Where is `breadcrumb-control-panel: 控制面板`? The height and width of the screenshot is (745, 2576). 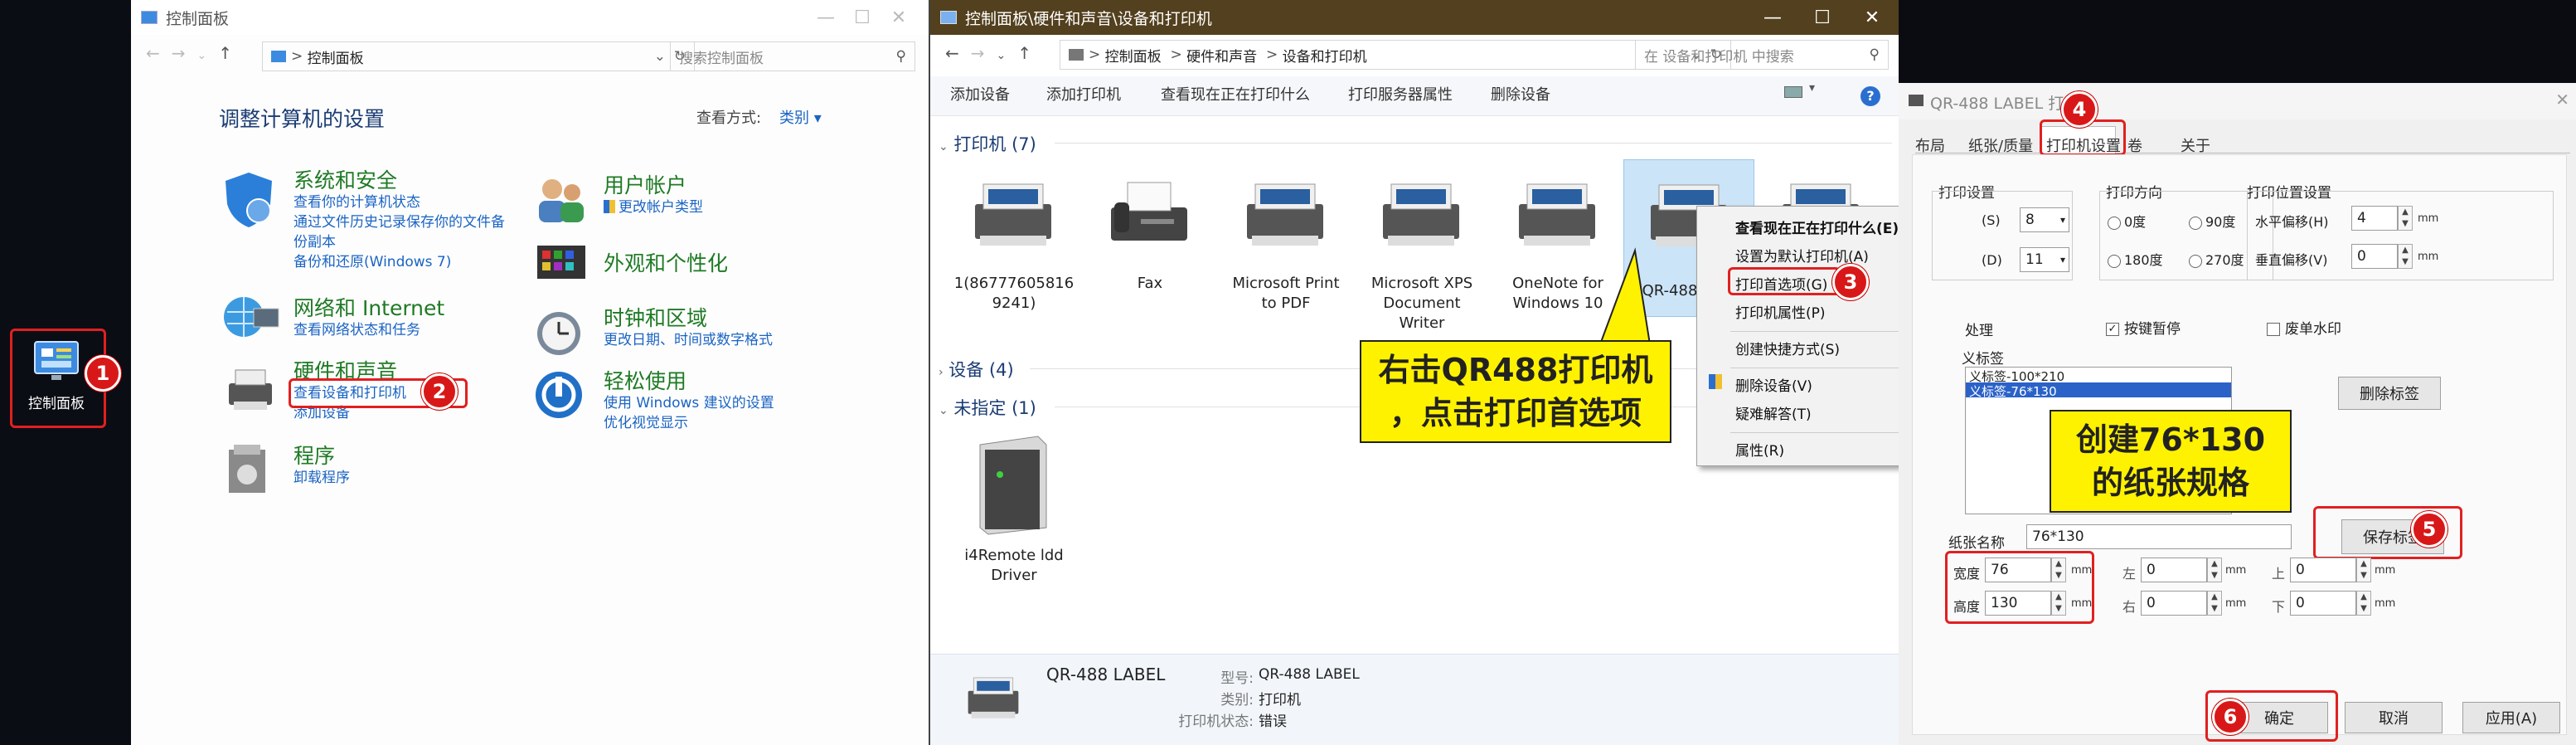
breadcrumb-control-panel: 控制面板 is located at coordinates (1133, 56).